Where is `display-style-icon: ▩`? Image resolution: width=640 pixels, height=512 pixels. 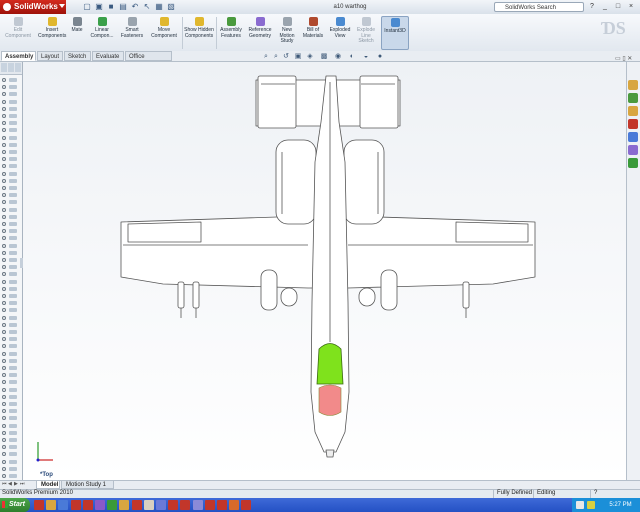 display-style-icon: ▩ is located at coordinates (324, 57).